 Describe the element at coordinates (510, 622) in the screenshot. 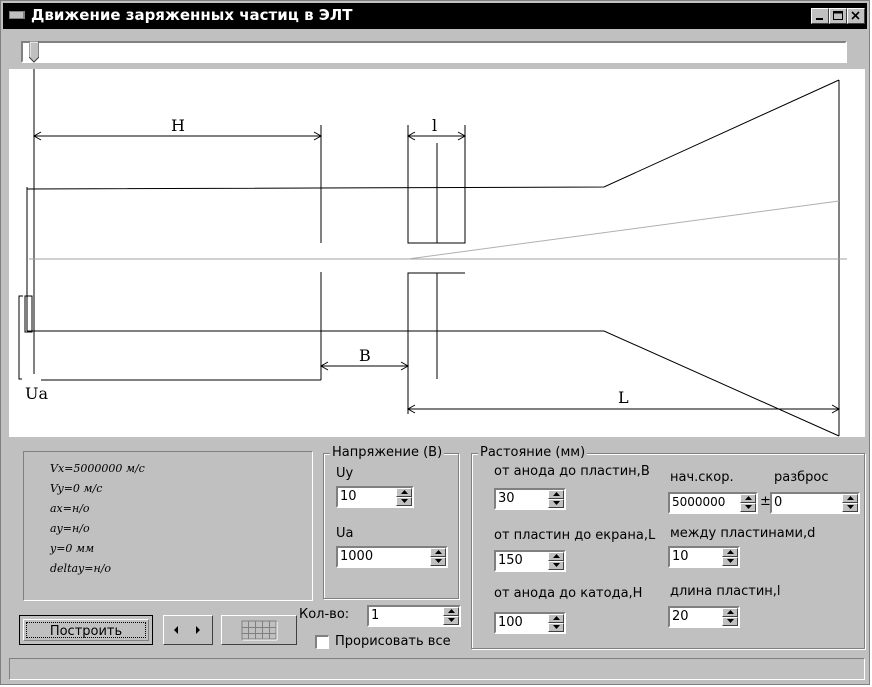

I see `anode-cathode-value: 100` at that location.